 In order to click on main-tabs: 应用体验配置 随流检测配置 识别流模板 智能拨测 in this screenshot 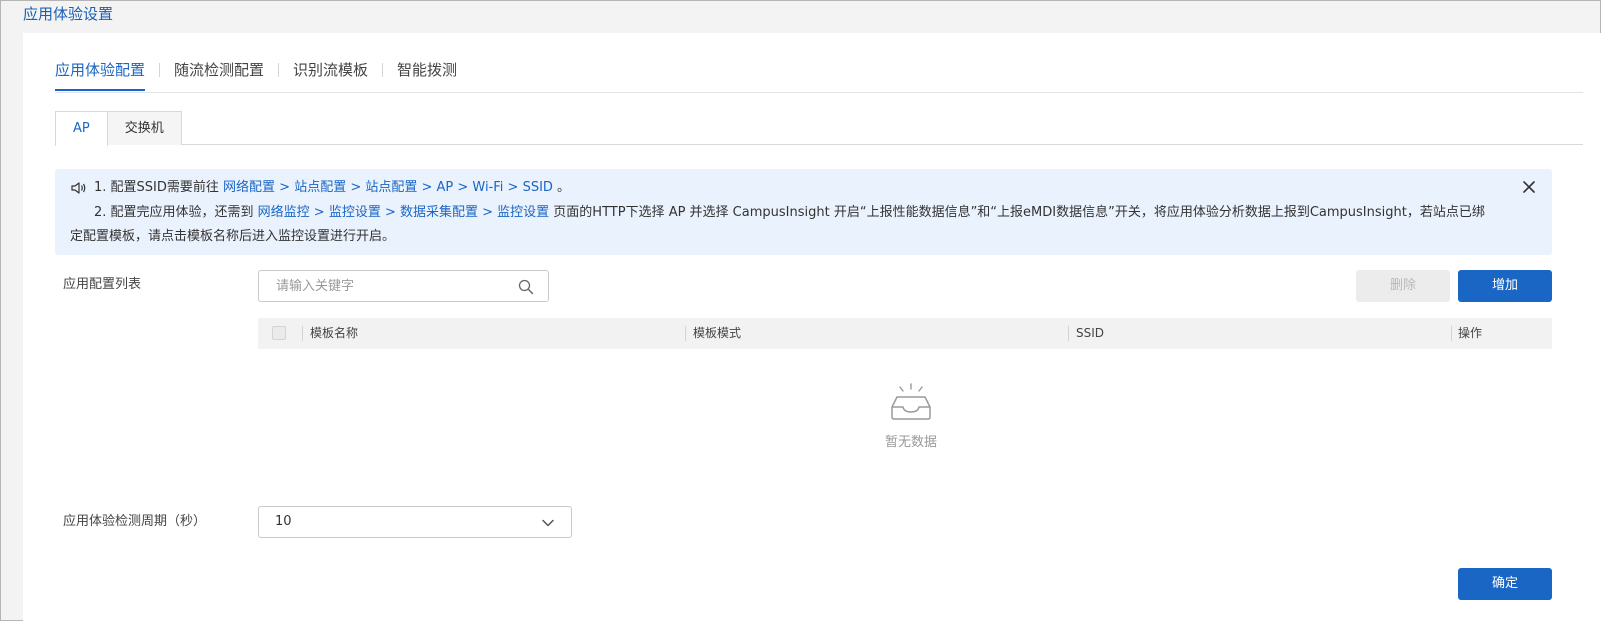, I will do `click(819, 76)`.